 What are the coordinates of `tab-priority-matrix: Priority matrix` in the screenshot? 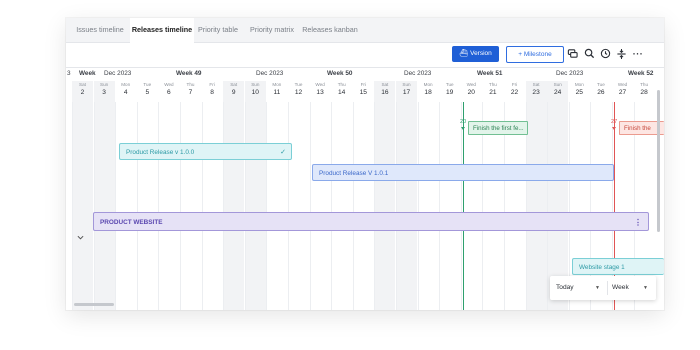 It's located at (272, 30).